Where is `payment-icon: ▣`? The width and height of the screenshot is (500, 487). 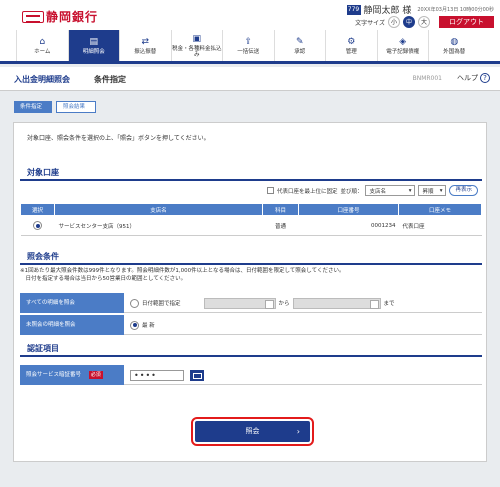 payment-icon: ▣ is located at coordinates (196, 38).